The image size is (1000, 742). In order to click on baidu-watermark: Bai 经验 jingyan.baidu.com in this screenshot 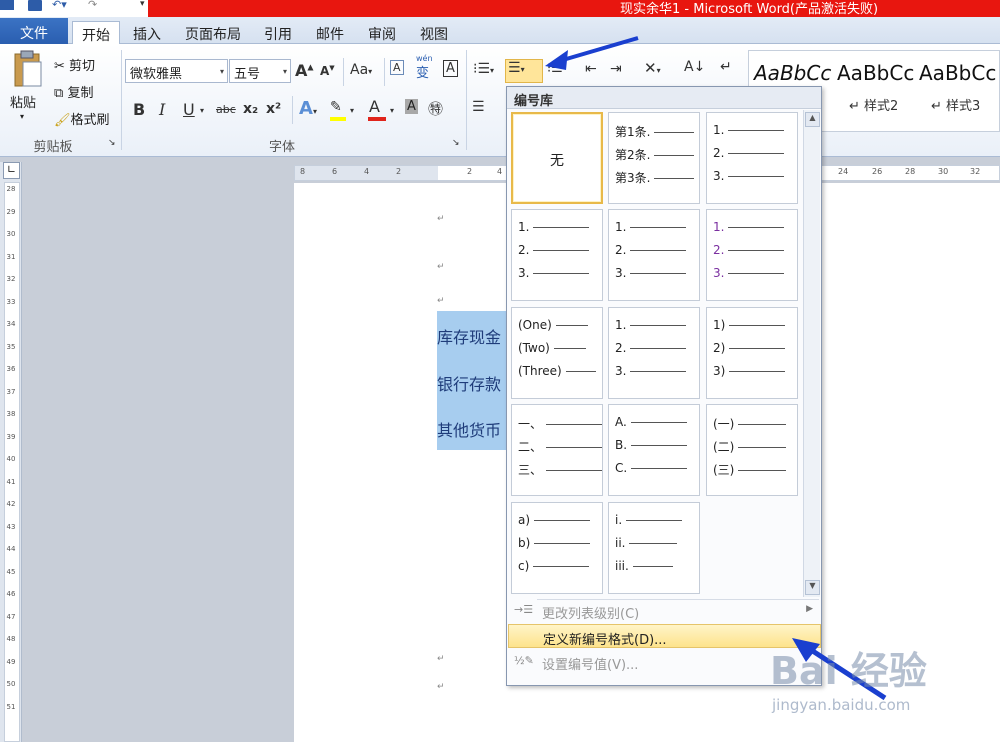, I will do `click(885, 690)`.